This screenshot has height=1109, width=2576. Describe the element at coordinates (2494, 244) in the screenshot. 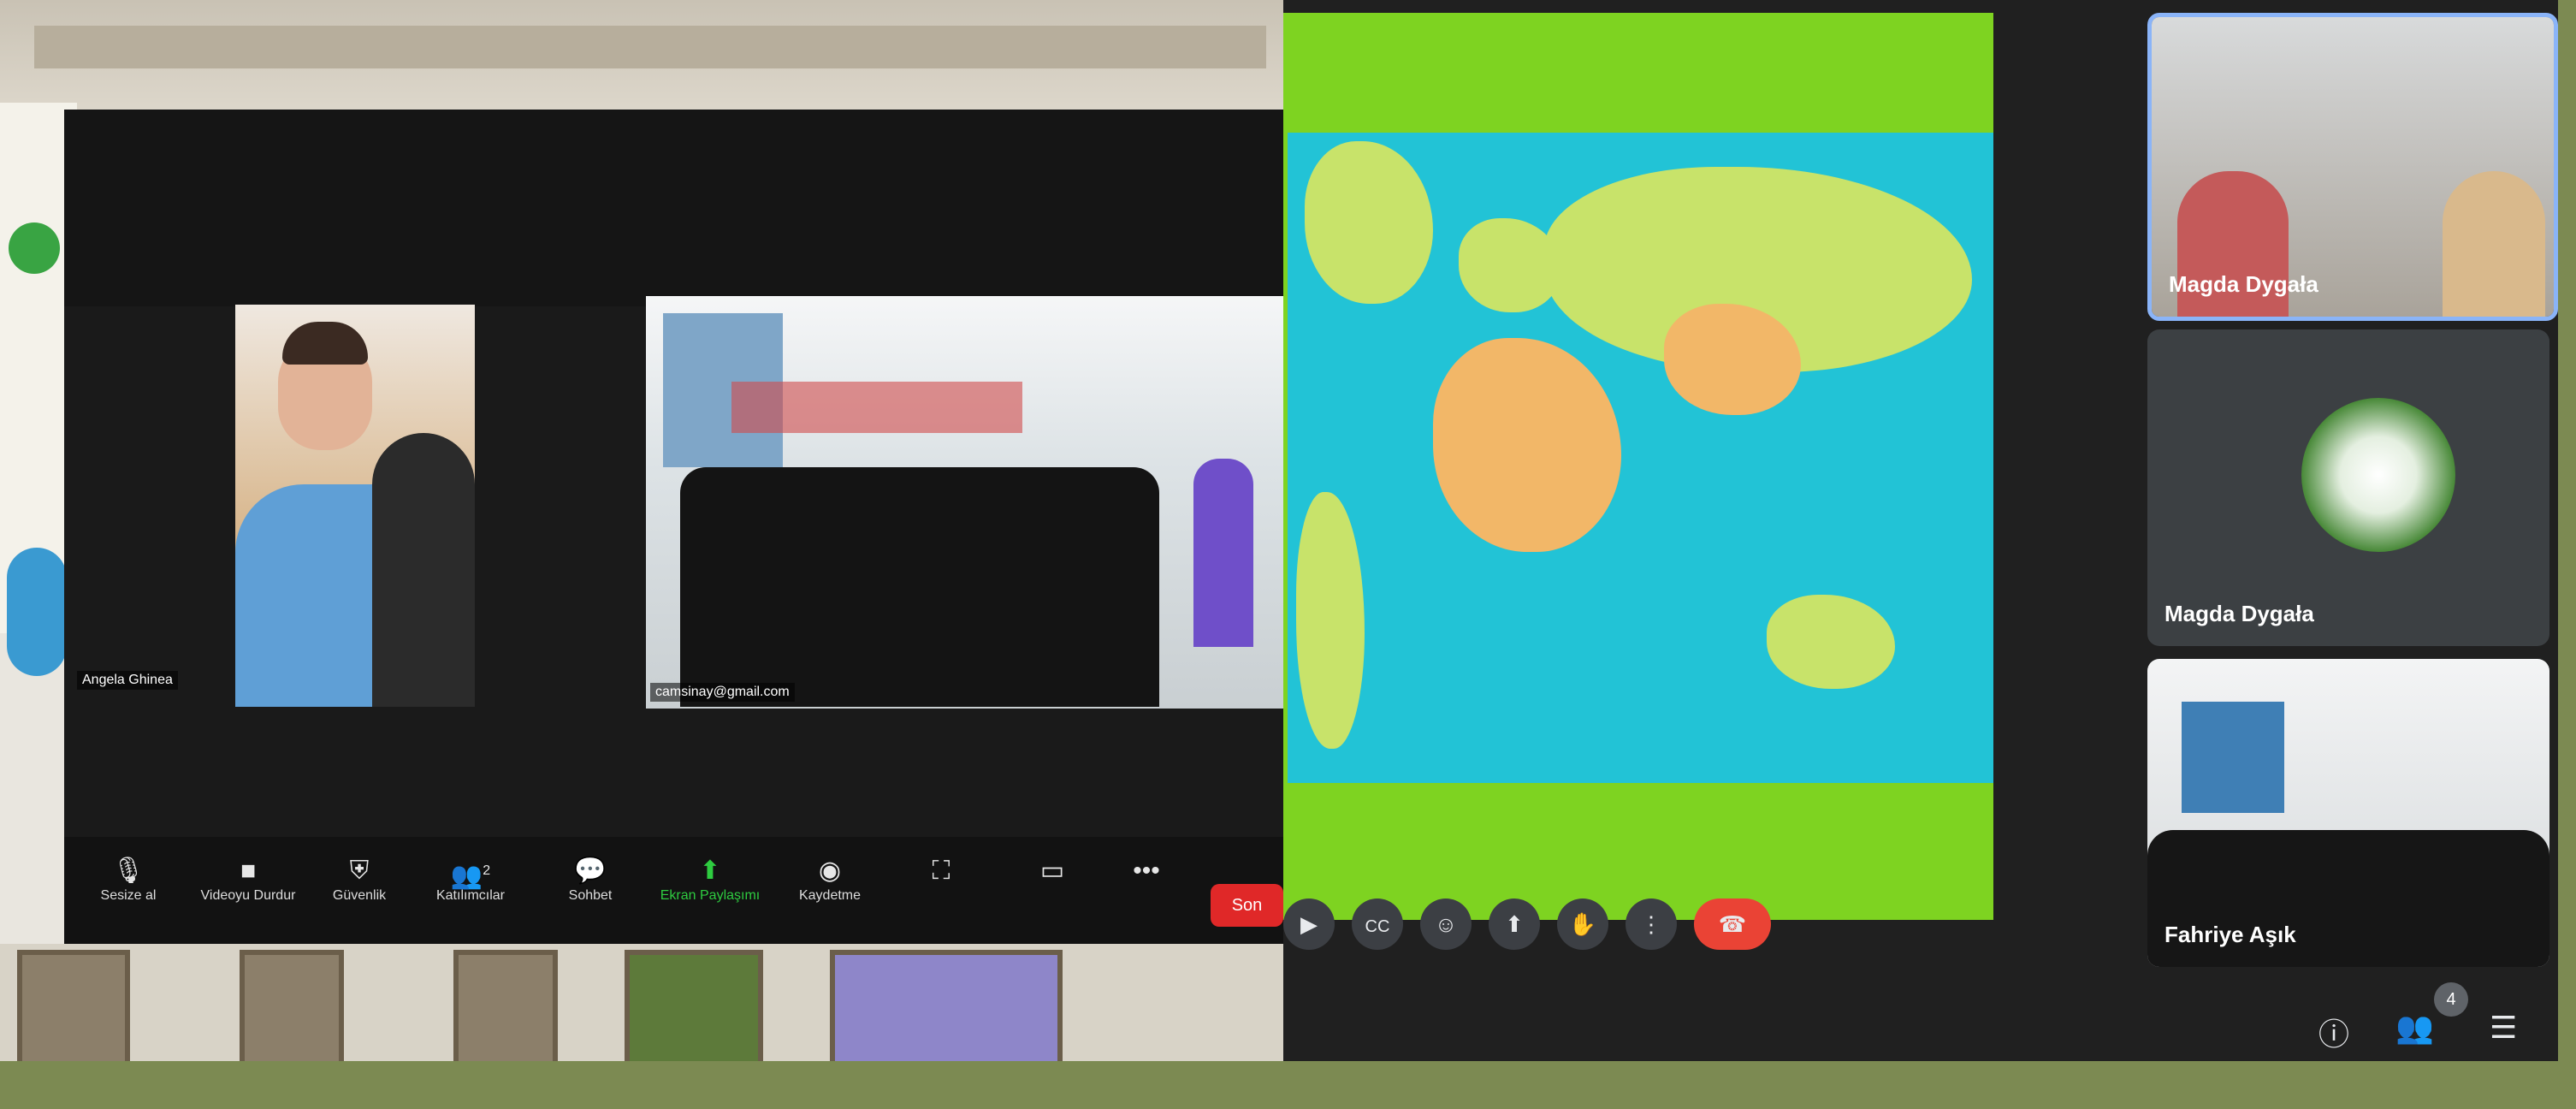

I see `person` at that location.